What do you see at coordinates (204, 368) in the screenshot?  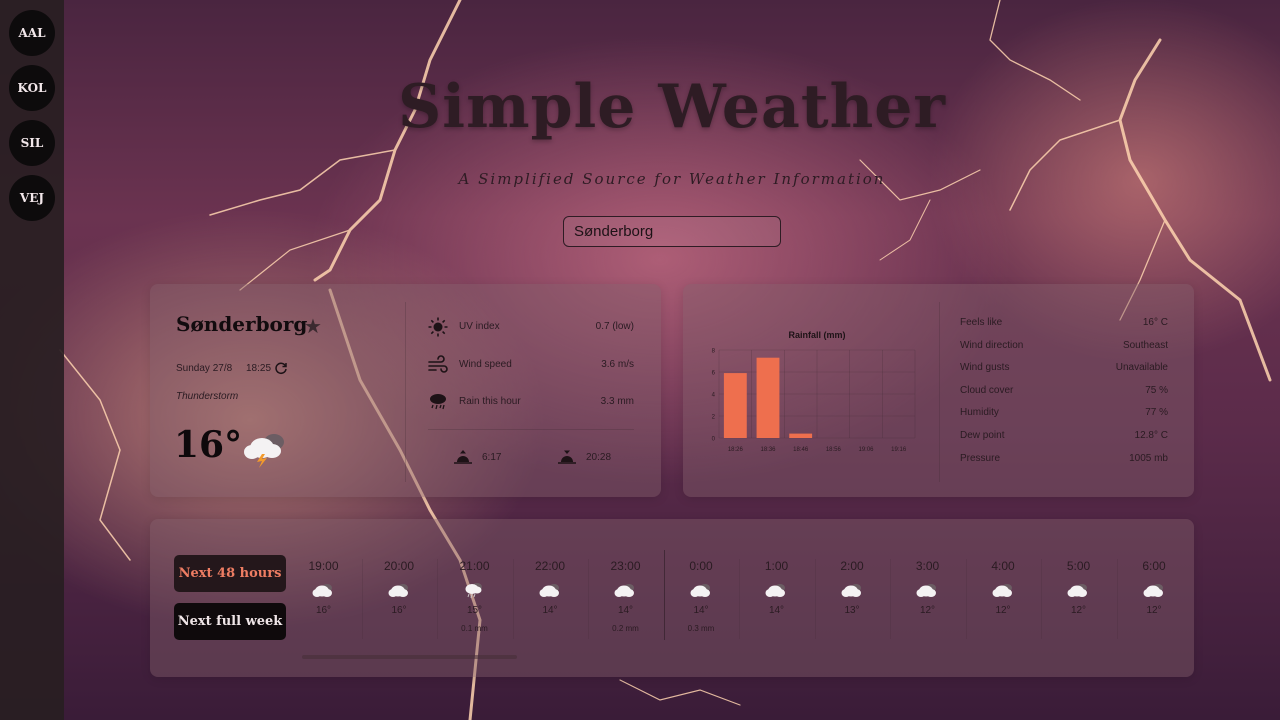 I see `current-date: Sunday 27/8` at bounding box center [204, 368].